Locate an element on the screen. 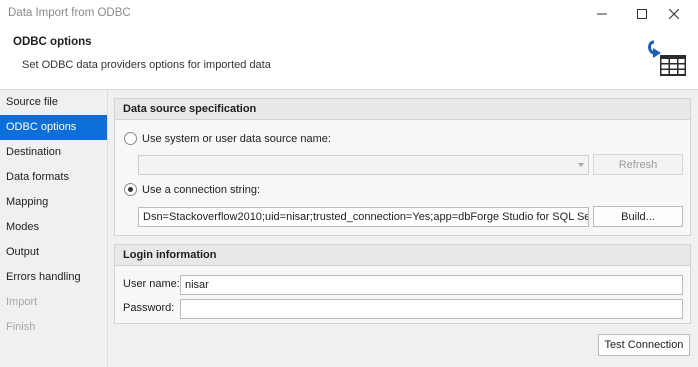 The width and height of the screenshot is (698, 367). connection-string-radio is located at coordinates (130, 189).